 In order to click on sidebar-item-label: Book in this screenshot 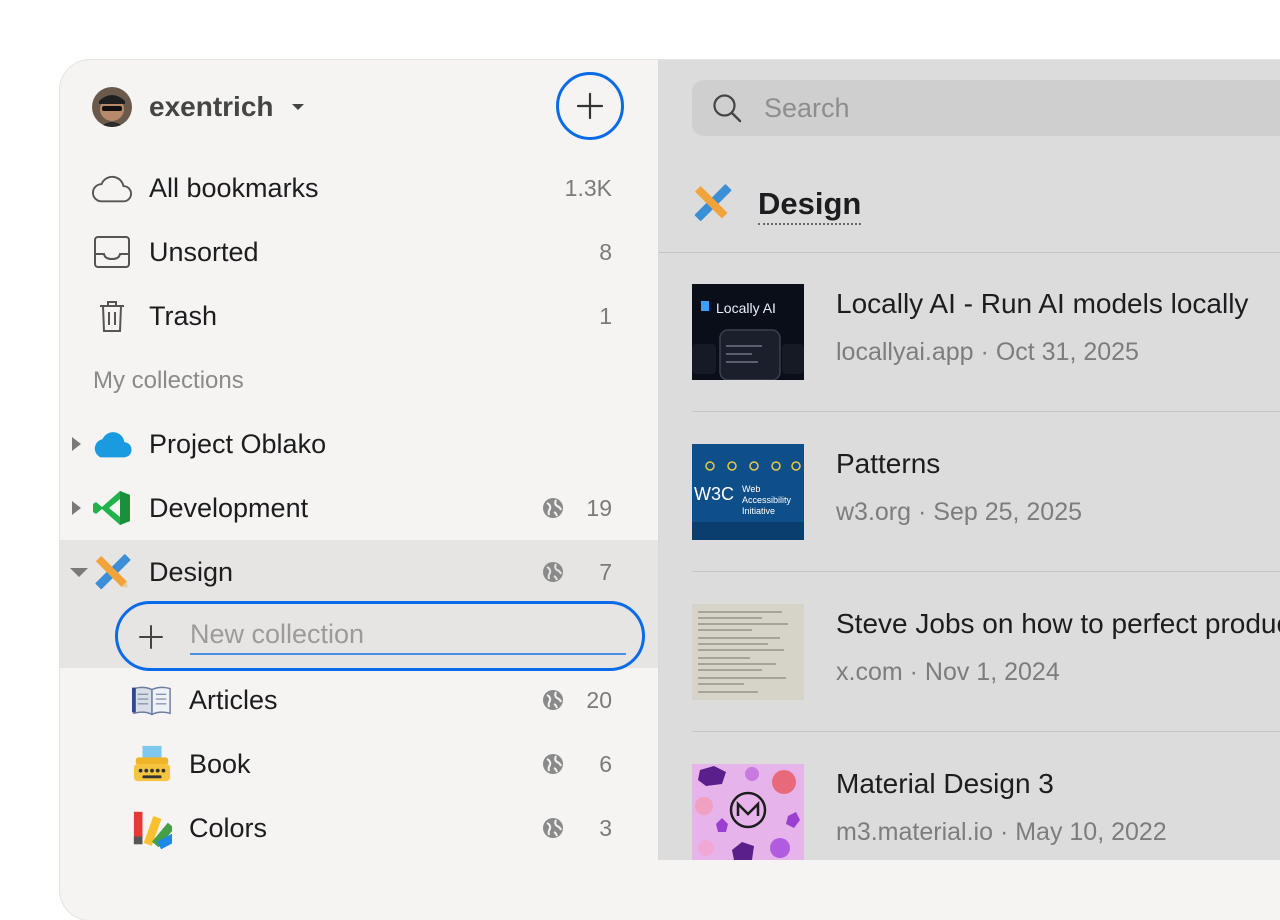, I will do `click(220, 763)`.